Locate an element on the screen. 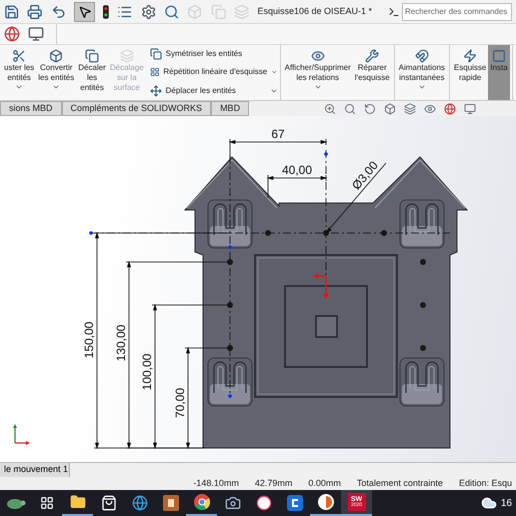 This screenshot has height=516, width=516. ribbon-command: Convertir les entités is located at coordinates (56, 72).